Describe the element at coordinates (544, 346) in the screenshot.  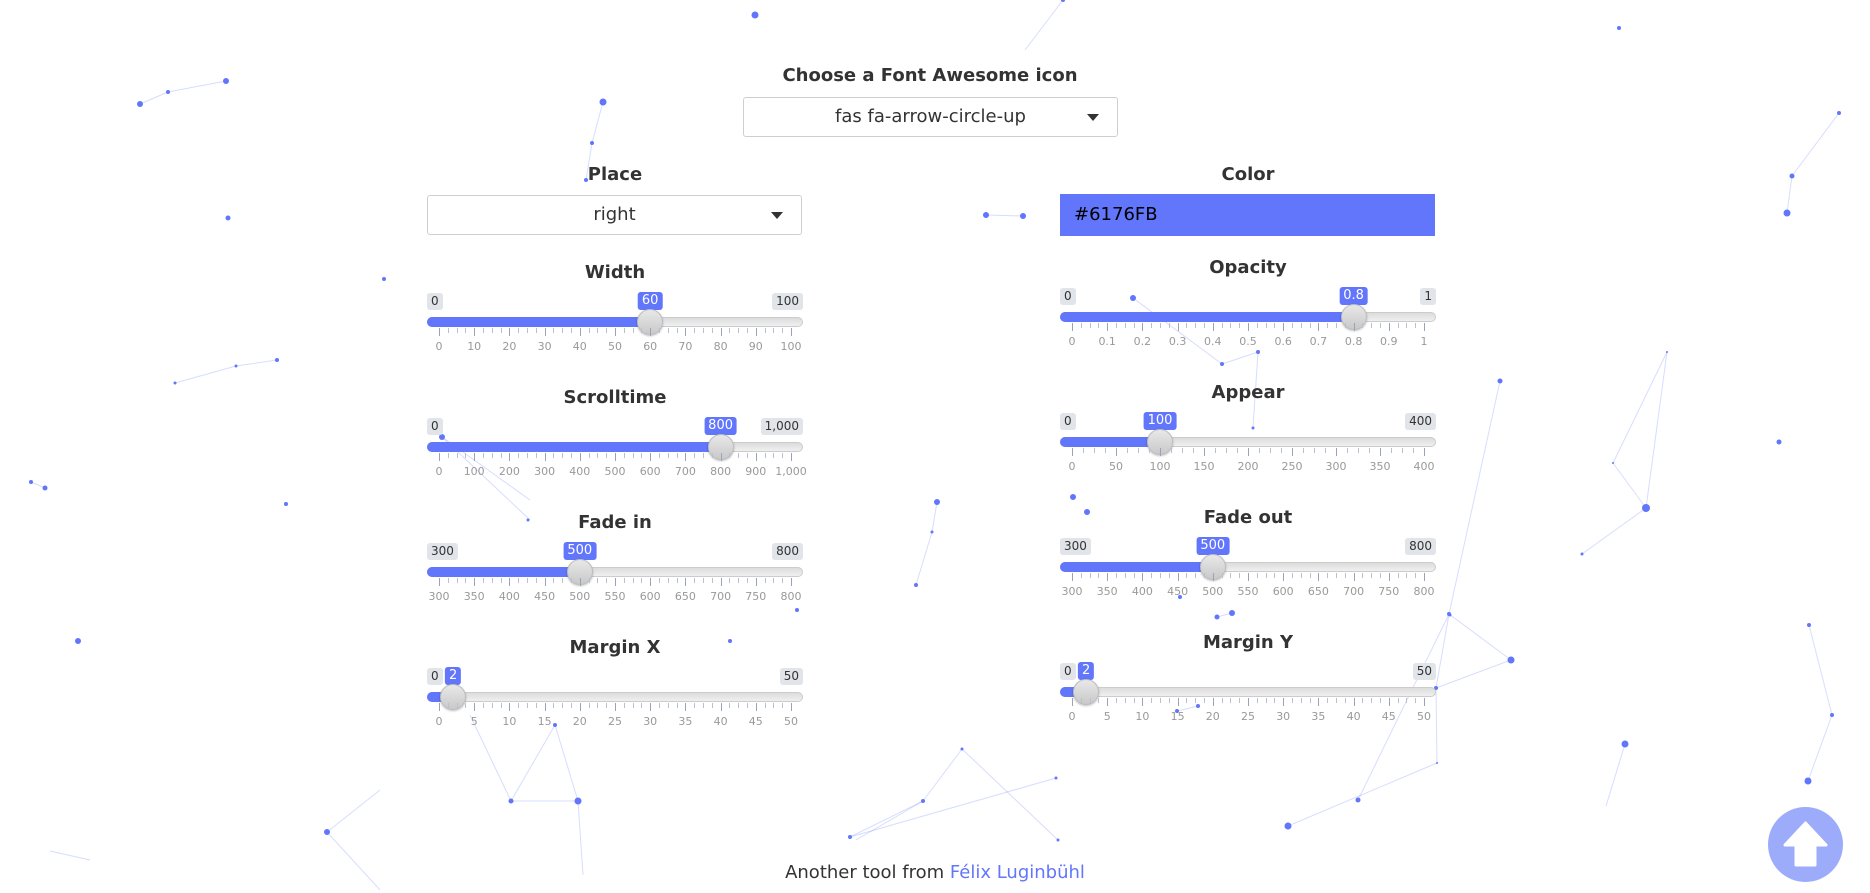
I see `tick-label: 30` at that location.